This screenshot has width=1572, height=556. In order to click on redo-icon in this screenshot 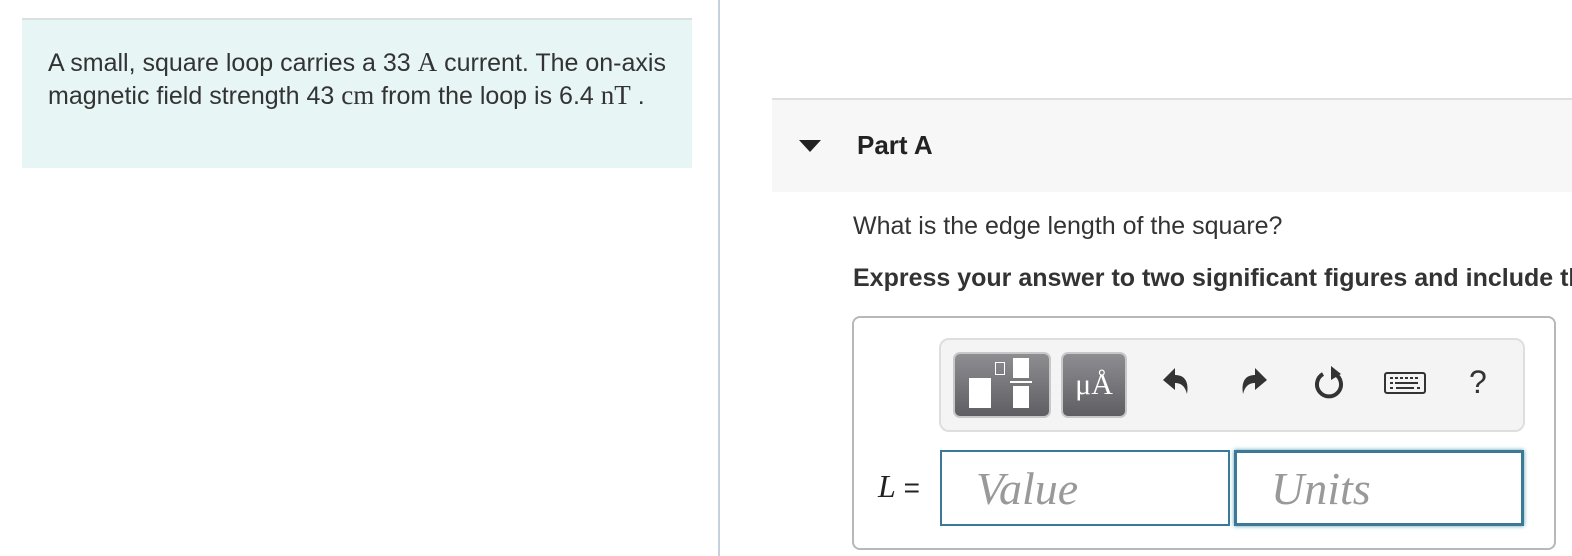, I will do `click(1254, 381)`.